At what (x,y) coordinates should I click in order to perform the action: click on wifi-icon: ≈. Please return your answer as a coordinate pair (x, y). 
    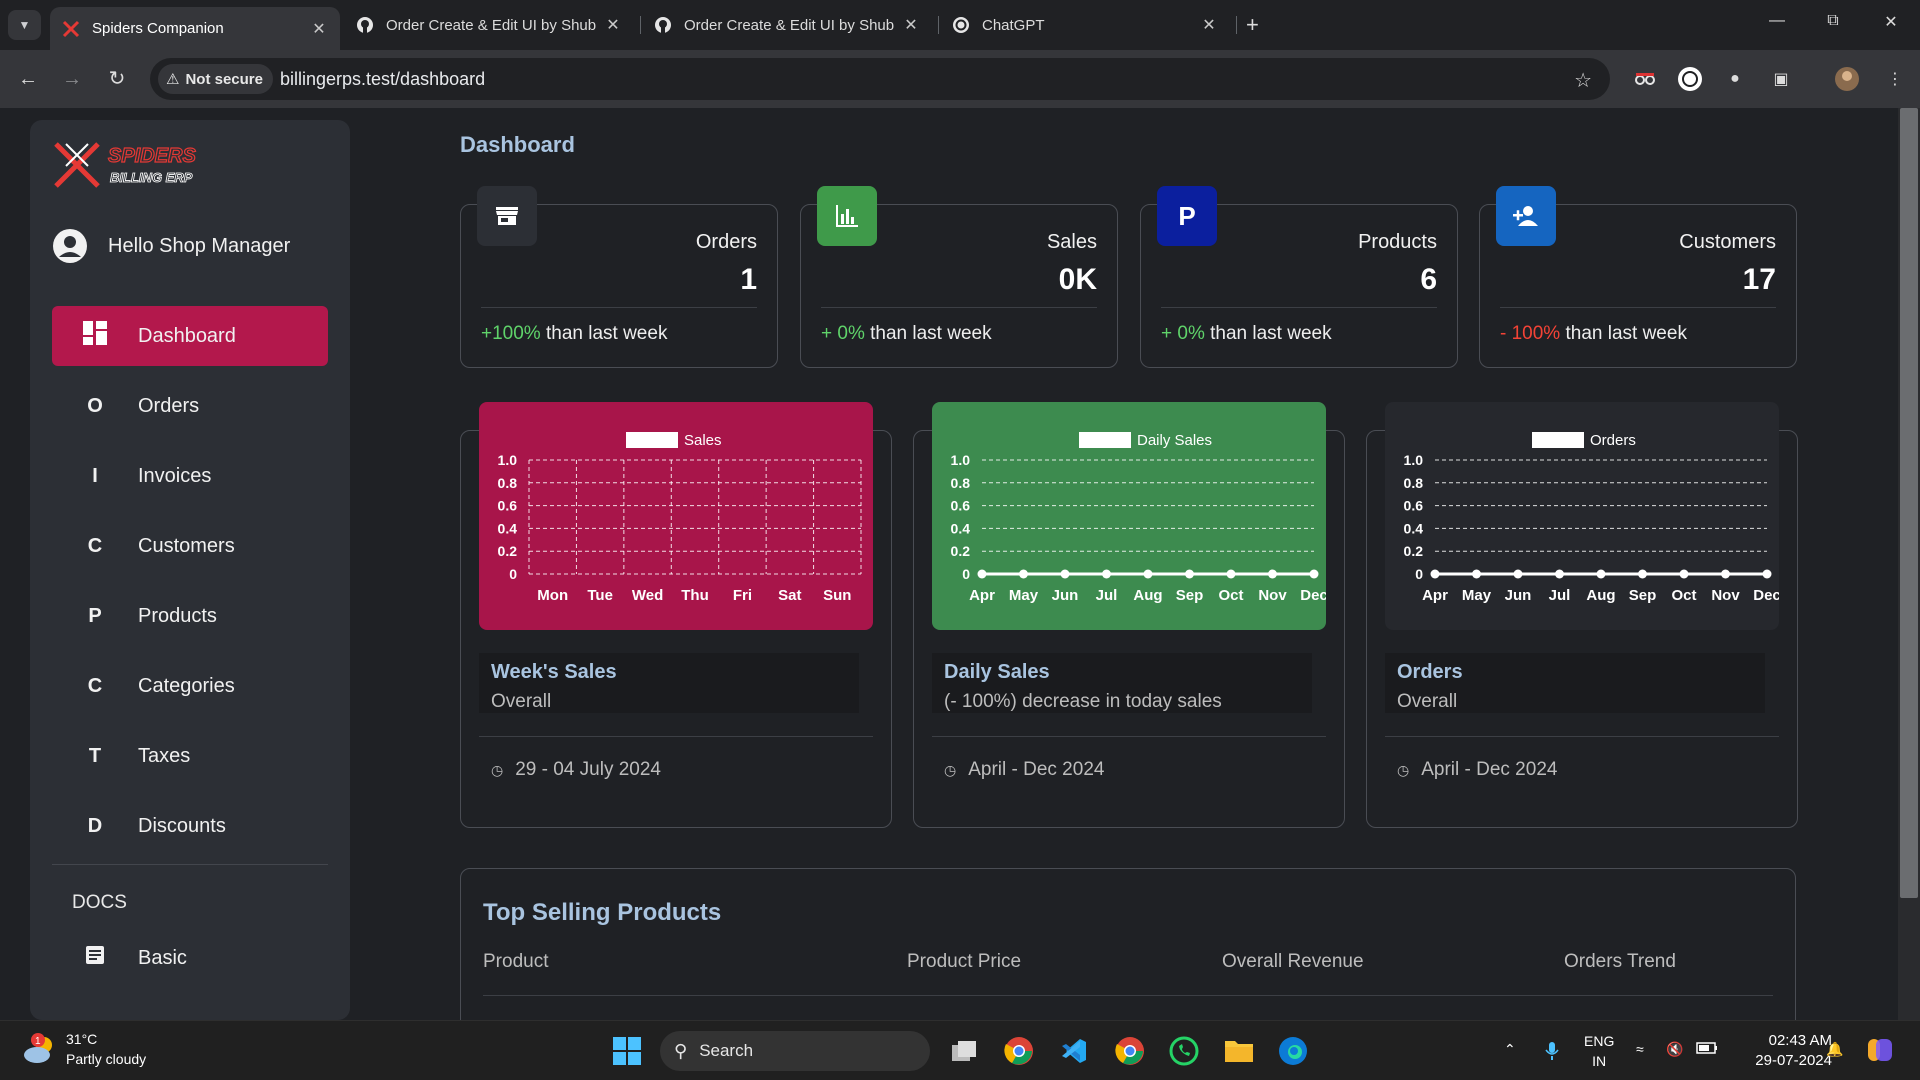
    Looking at the image, I should click on (1640, 1049).